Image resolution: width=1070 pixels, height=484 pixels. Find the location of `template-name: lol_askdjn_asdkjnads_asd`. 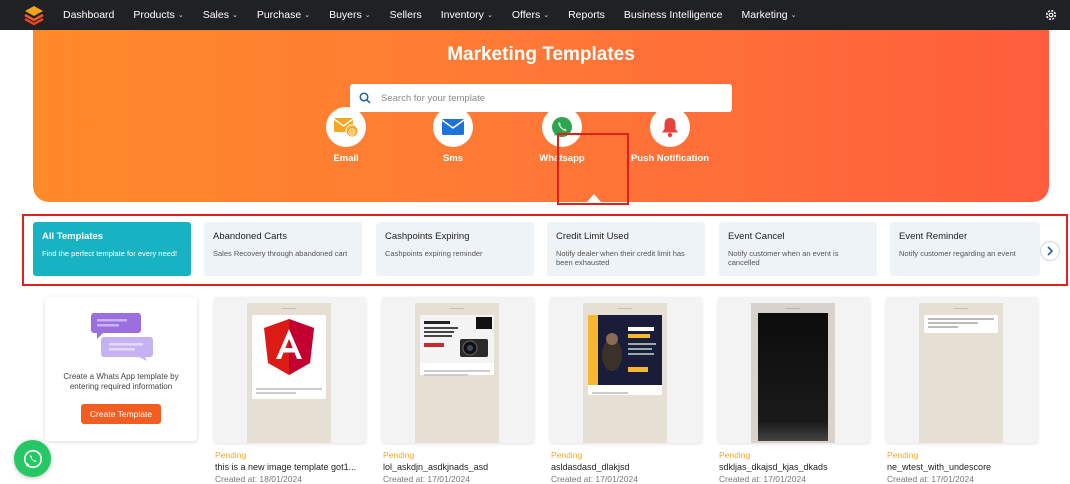

template-name: lol_askdjn_asdkjnads_asd is located at coordinates (436, 467).